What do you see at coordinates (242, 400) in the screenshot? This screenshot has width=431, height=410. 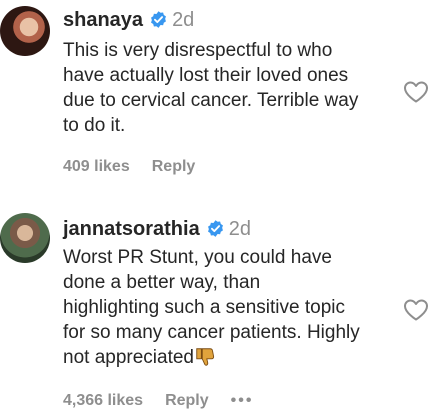 I see `more-options-button: •••` at bounding box center [242, 400].